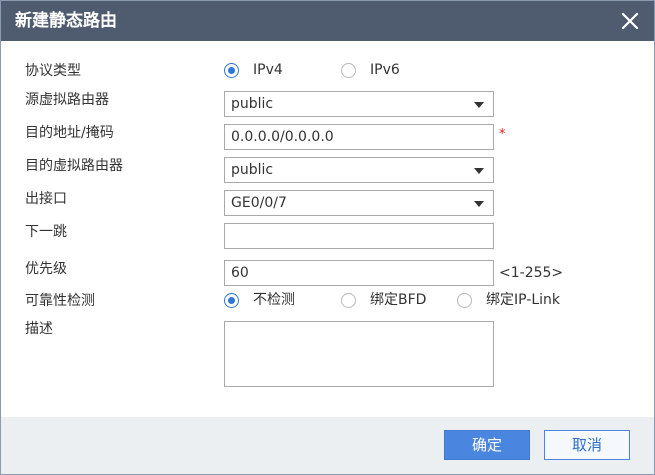 Image resolution: width=655 pixels, height=475 pixels. I want to click on dest-vr-value: public, so click(252, 170).